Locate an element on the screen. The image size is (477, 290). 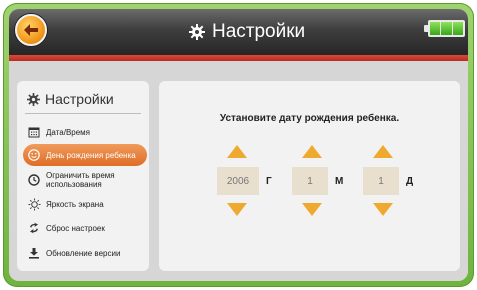
month-value: 1 is located at coordinates (310, 181).